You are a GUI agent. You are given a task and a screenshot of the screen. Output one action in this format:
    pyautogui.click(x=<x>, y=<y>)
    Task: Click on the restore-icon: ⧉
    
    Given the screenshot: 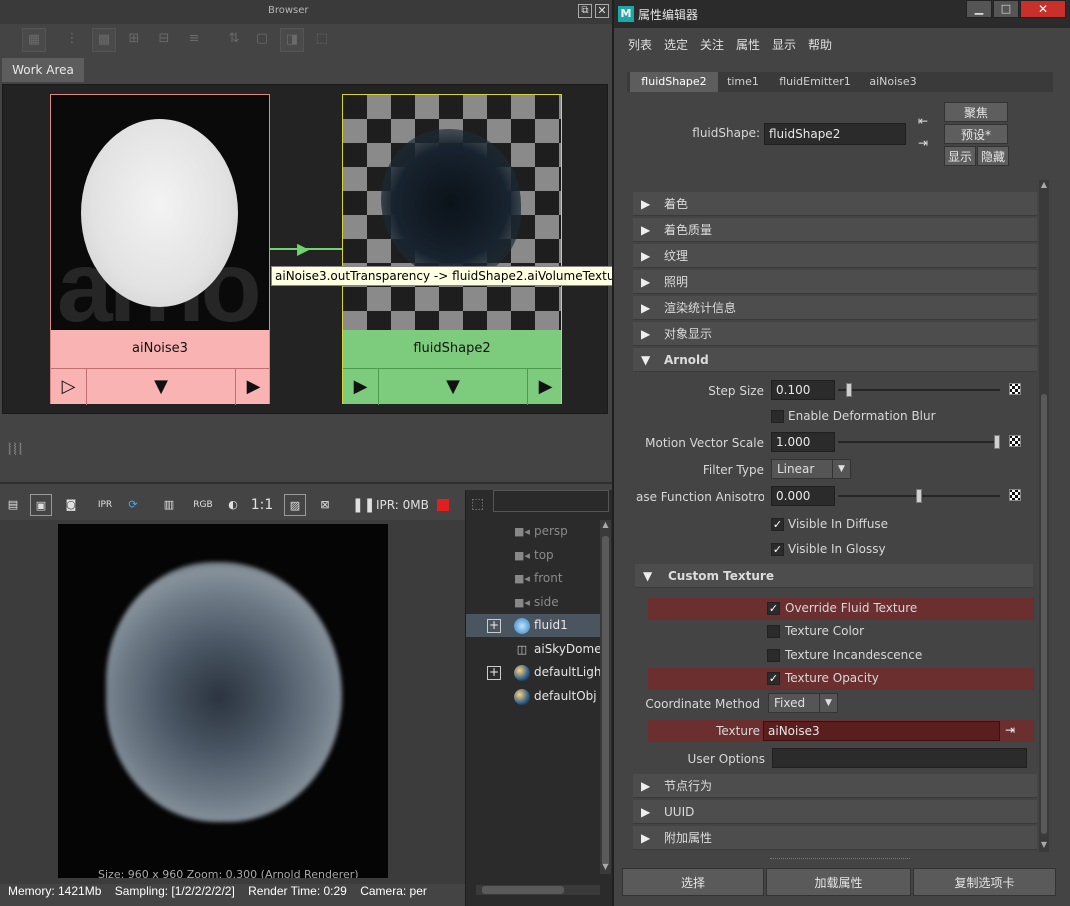 What is the action you would take?
    pyautogui.click(x=585, y=11)
    